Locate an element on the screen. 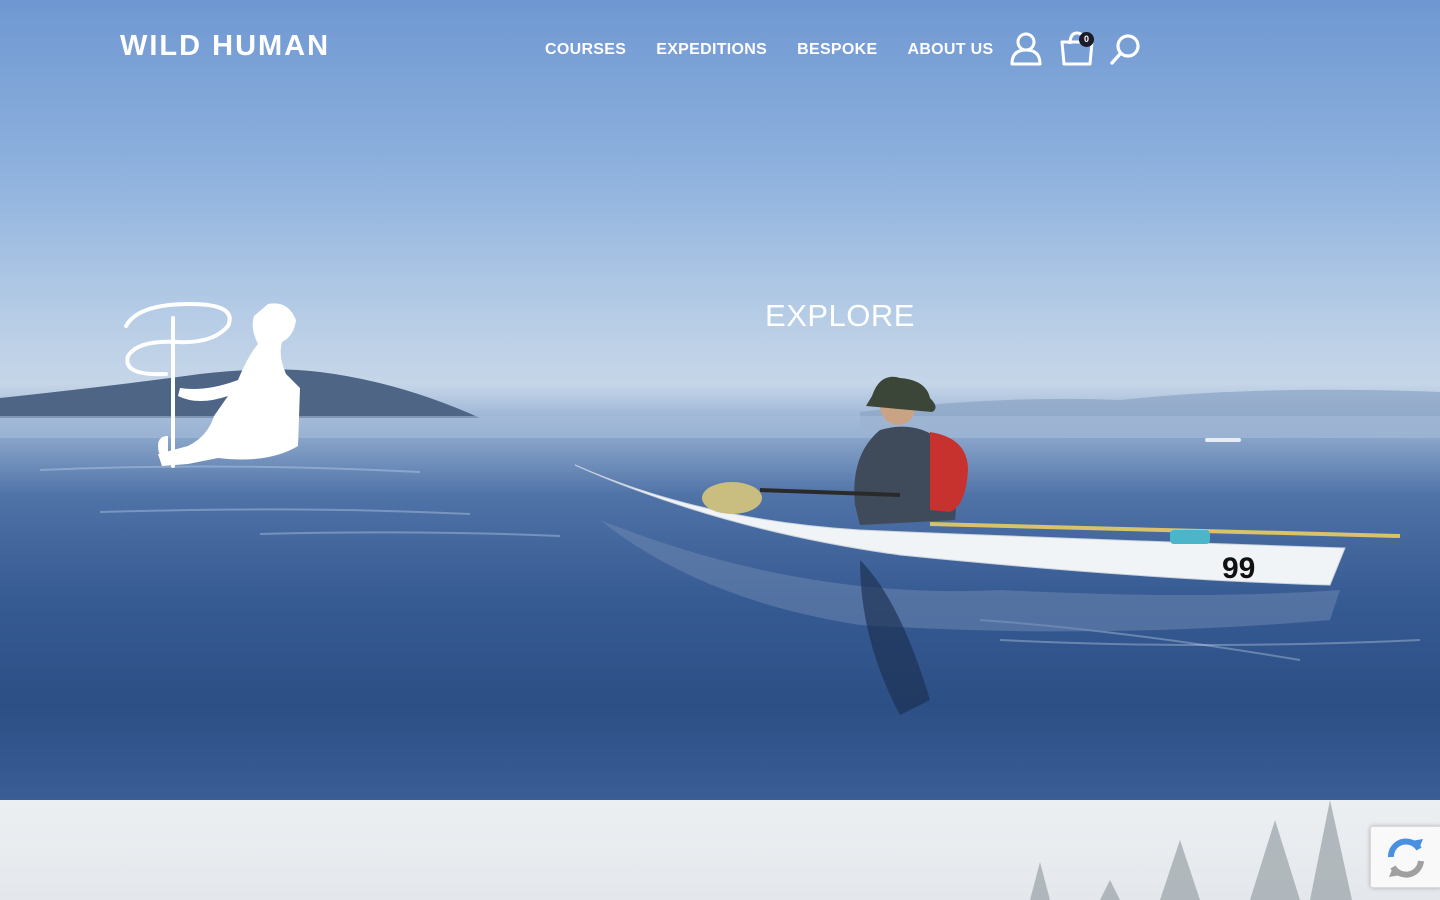  paddler-pfd is located at coordinates (949, 472).